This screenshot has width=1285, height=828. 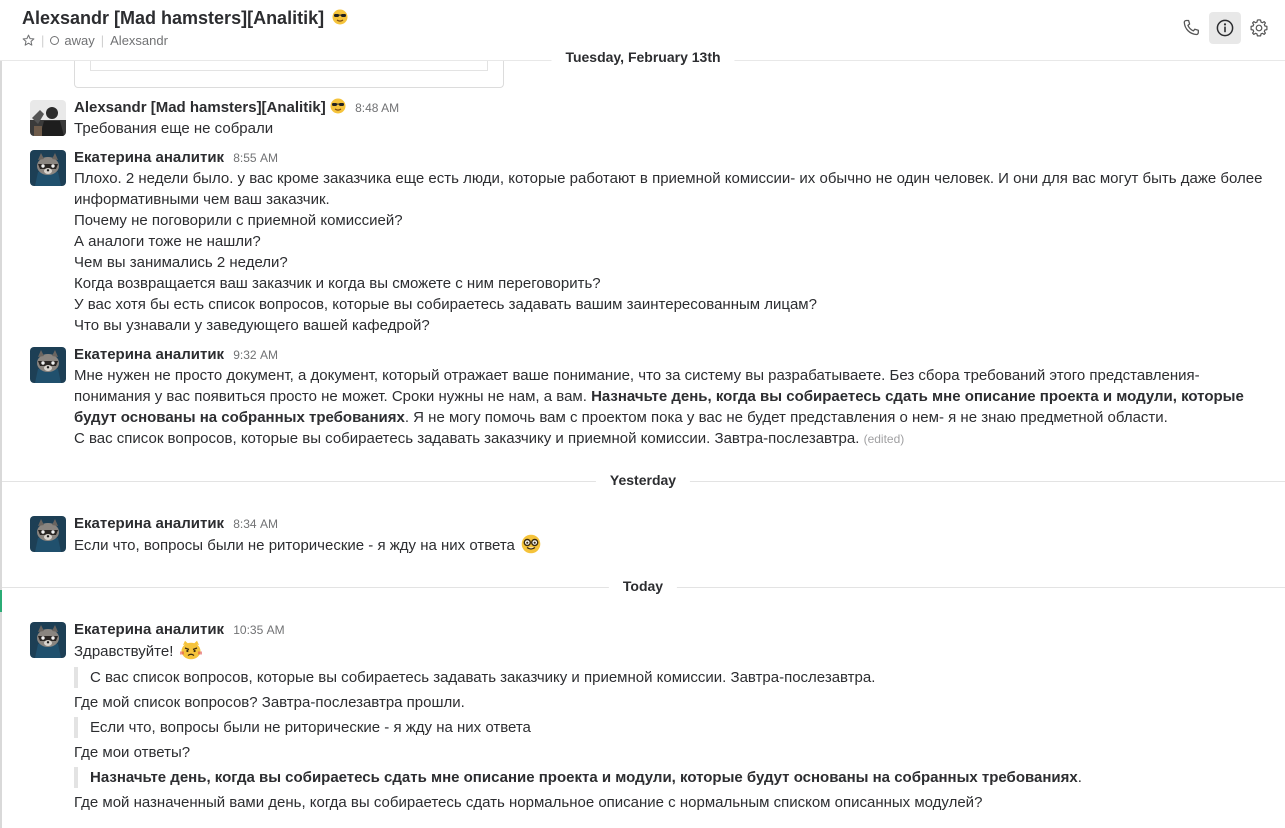 I want to click on message-text: Требования еще не собрали, so click(x=174, y=128).